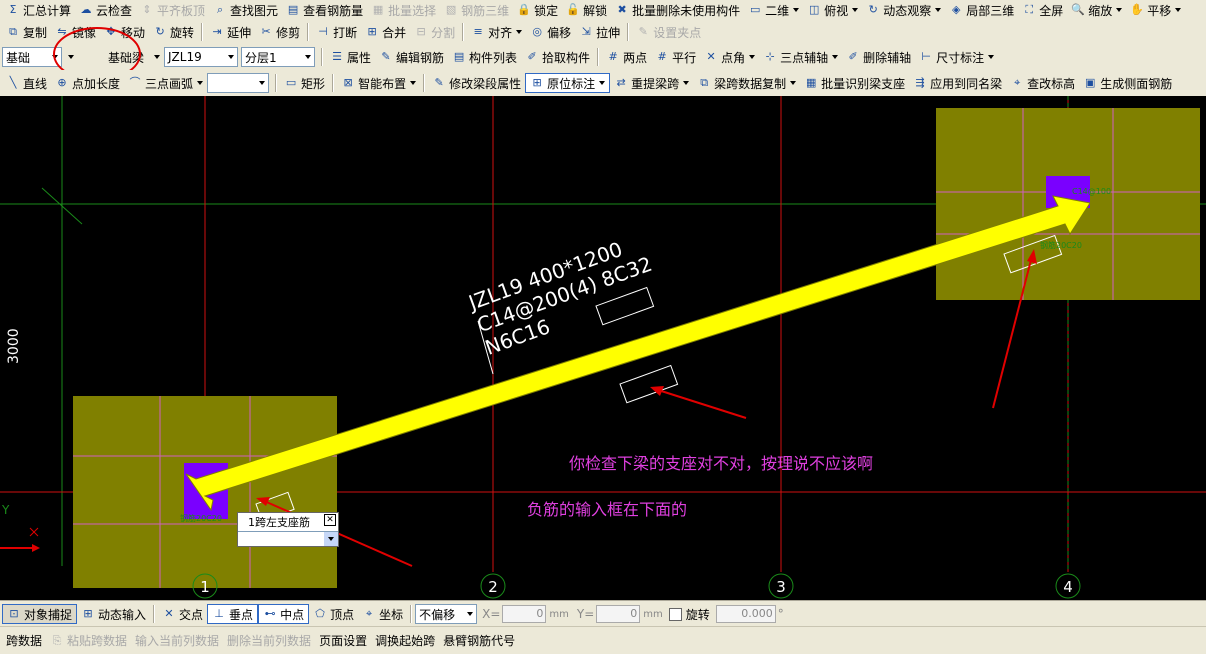  What do you see at coordinates (106, 57) in the screenshot?
I see `type-select: 基础梁` at bounding box center [106, 57].